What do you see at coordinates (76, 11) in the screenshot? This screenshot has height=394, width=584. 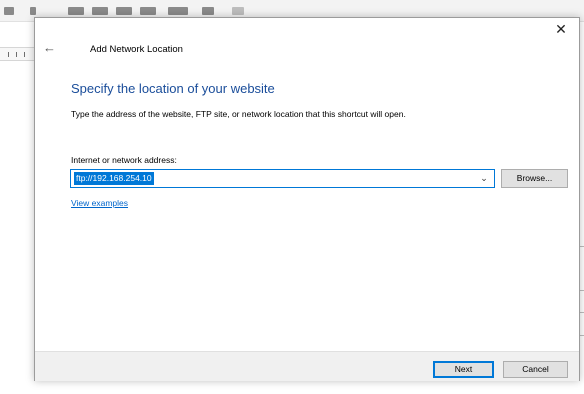 I see `align-left-icon` at bounding box center [76, 11].